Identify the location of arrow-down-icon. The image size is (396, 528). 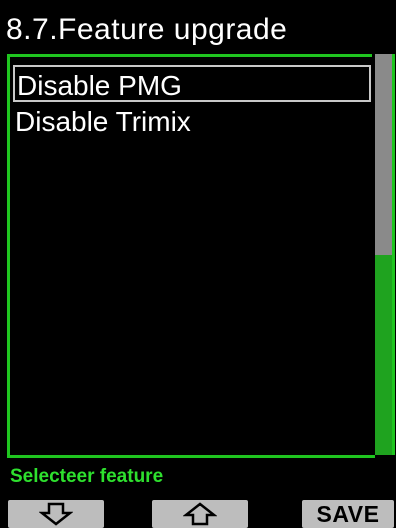
(56, 514).